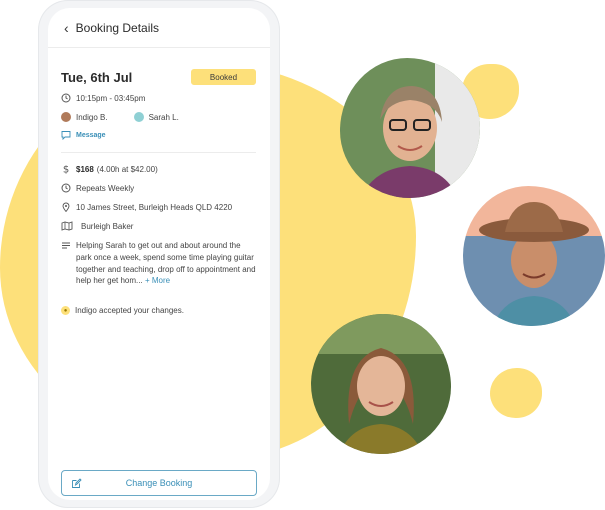 Image resolution: width=605 pixels, height=510 pixels. What do you see at coordinates (381, 384) in the screenshot?
I see `portrait-young-woman` at bounding box center [381, 384].